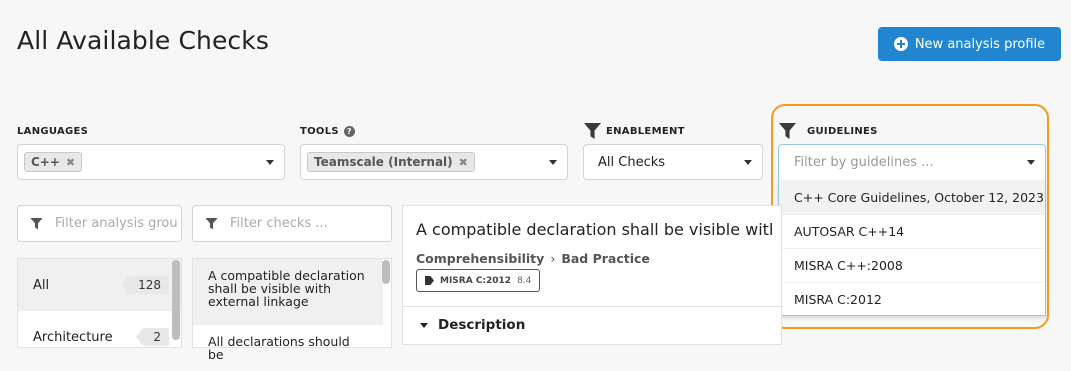  What do you see at coordinates (152, 337) in the screenshot?
I see `group-count-badge: 2` at bounding box center [152, 337].